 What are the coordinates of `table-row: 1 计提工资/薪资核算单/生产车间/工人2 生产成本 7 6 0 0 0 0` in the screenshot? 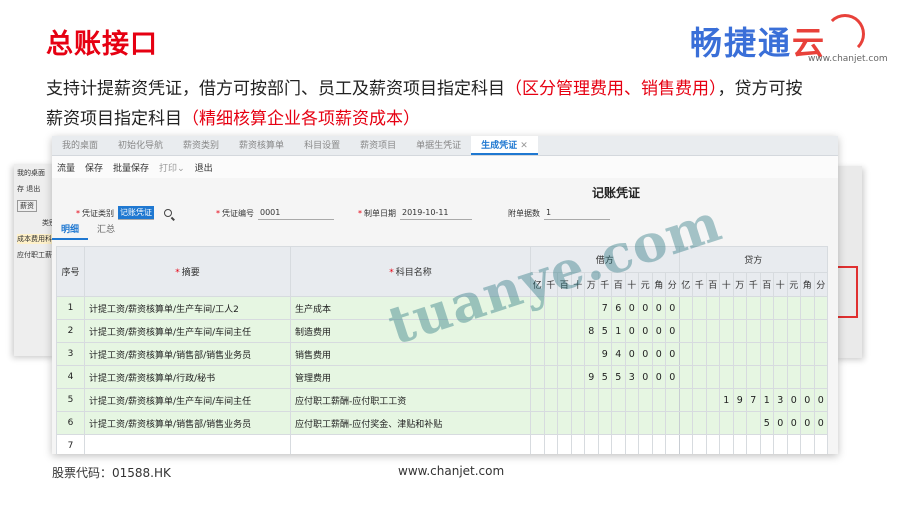 It's located at (442, 308).